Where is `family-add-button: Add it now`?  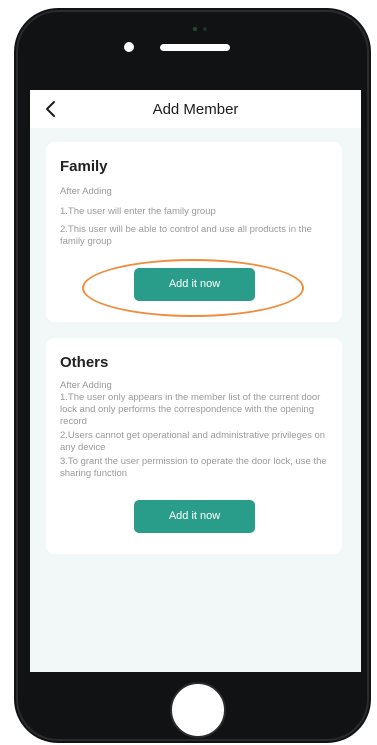
family-add-button: Add it now is located at coordinates (194, 284).